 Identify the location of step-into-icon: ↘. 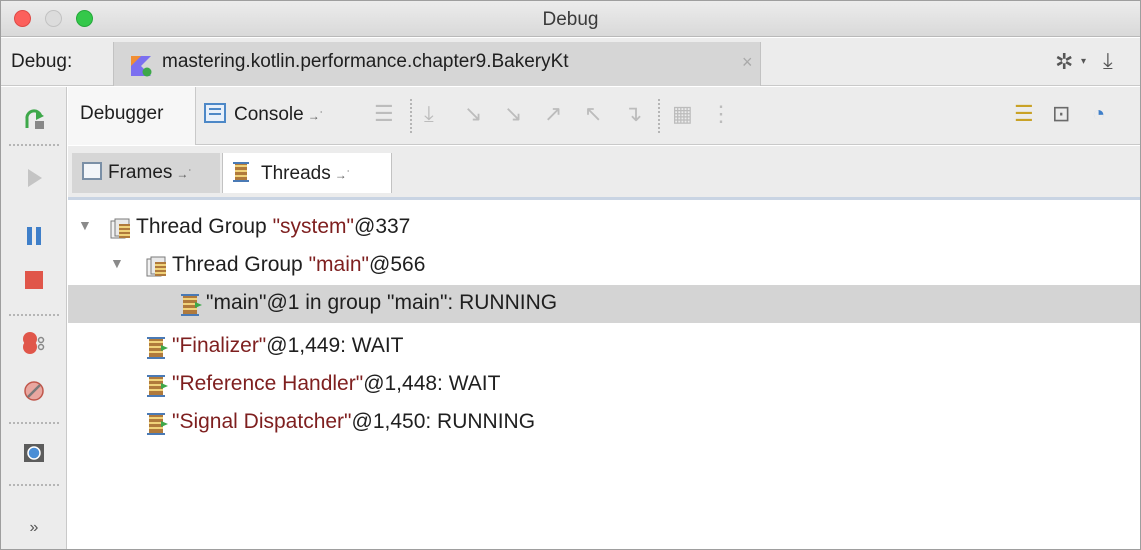
(473, 114).